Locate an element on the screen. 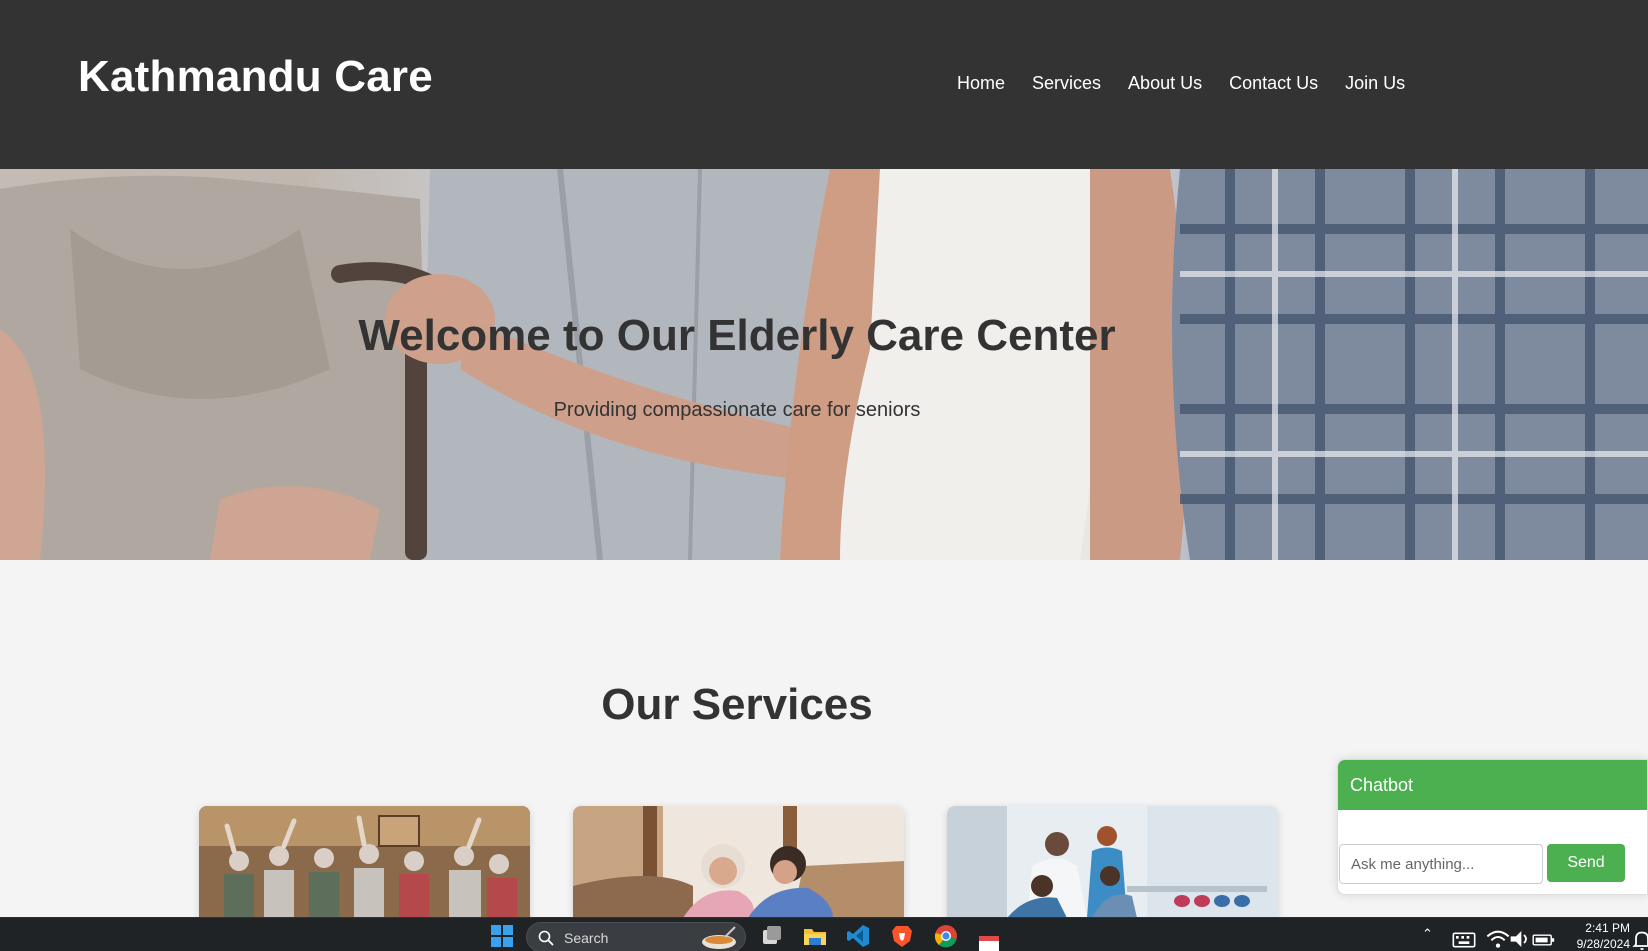 The height and width of the screenshot is (951, 1648). service-card-group-activity is located at coordinates (364, 862).